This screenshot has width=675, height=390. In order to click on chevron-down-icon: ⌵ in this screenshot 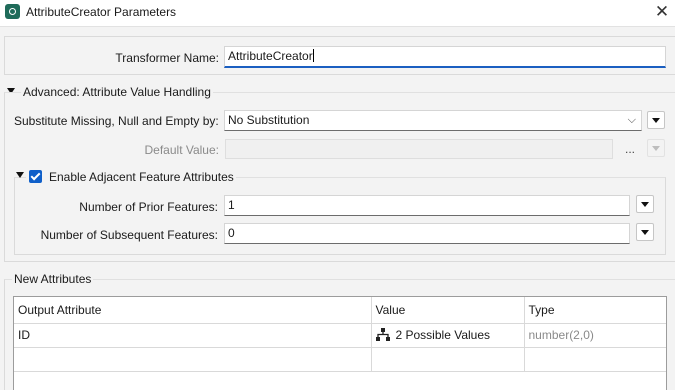, I will do `click(631, 120)`.